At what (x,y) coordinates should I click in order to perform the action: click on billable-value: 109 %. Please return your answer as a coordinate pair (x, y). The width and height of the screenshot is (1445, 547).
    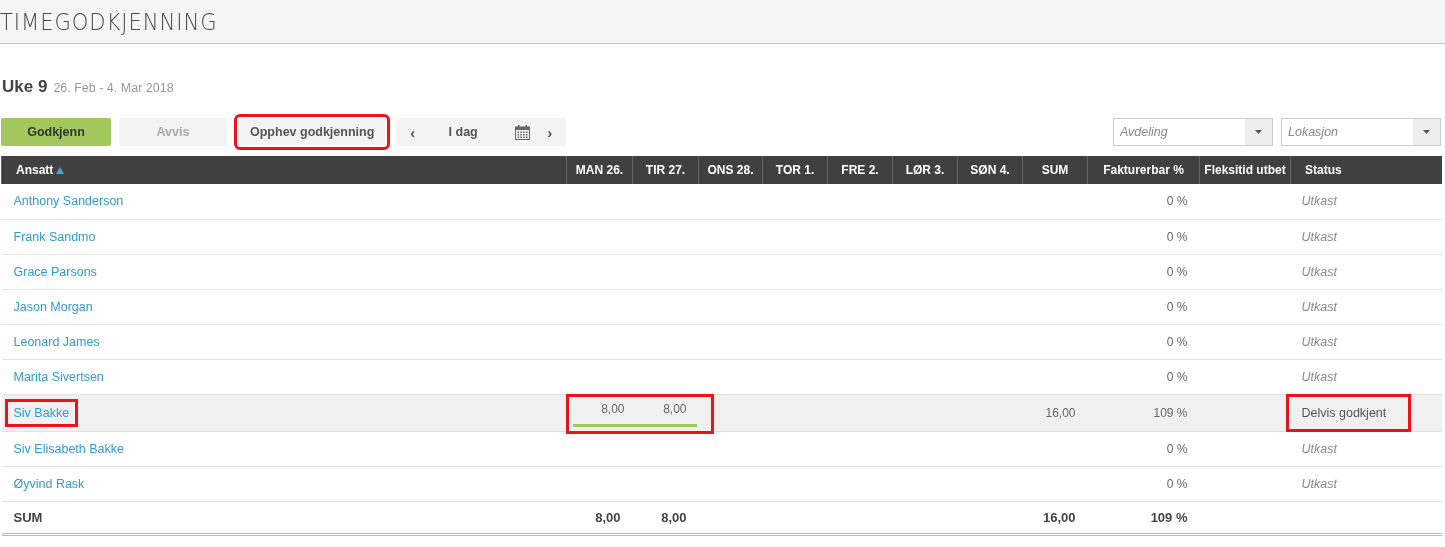
    Looking at the image, I should click on (1170, 412).